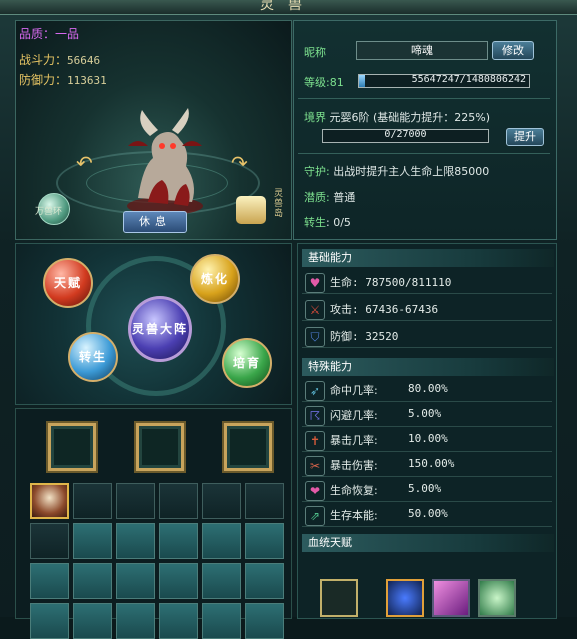  What do you see at coordinates (468, 79) in the screenshot?
I see `xp-text: 55647247/1480806242` at bounding box center [468, 79].